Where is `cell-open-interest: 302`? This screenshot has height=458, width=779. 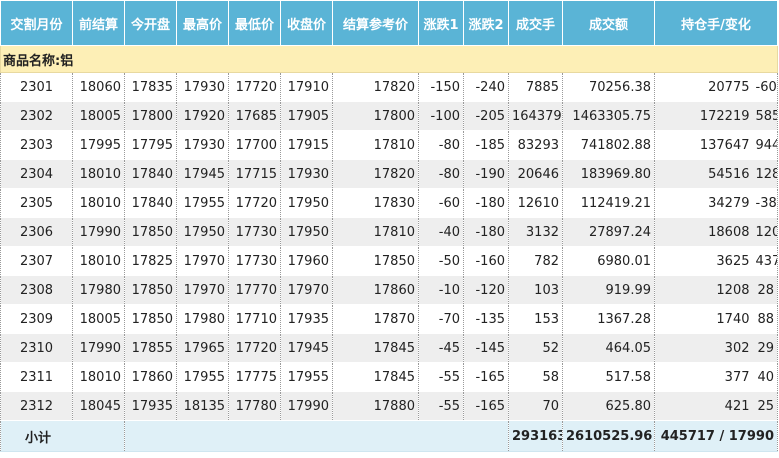
cell-open-interest: 302 is located at coordinates (703, 348).